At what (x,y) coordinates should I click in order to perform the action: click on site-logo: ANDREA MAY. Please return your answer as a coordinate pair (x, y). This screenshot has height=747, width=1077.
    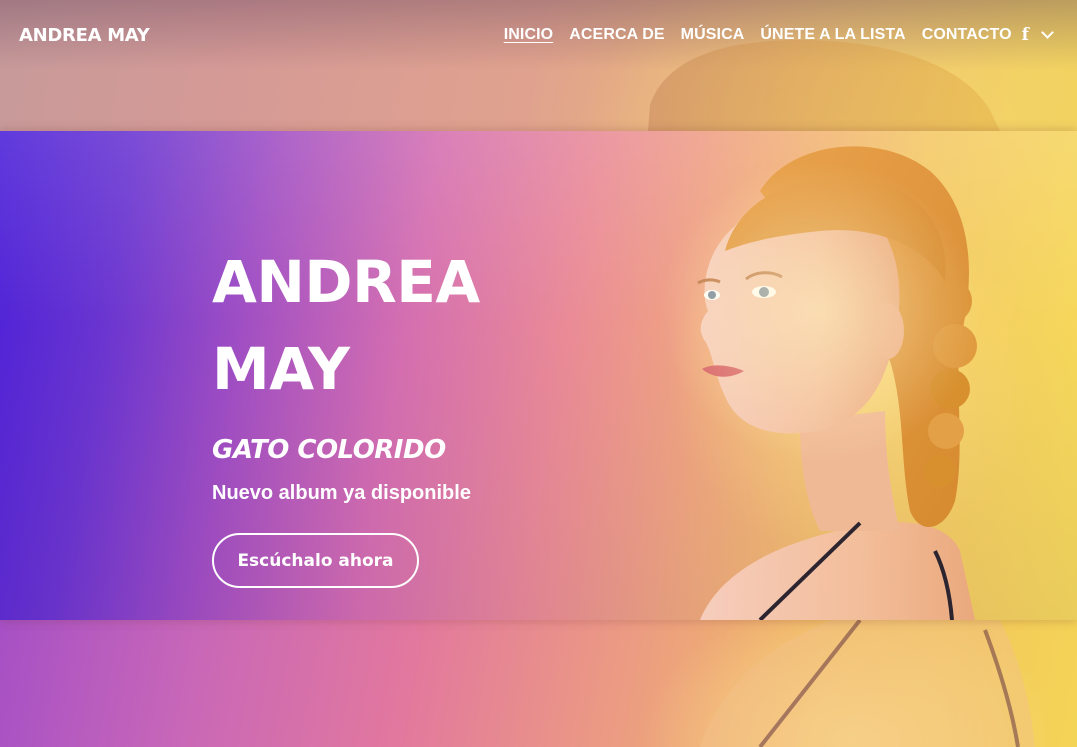
    Looking at the image, I should click on (84, 35).